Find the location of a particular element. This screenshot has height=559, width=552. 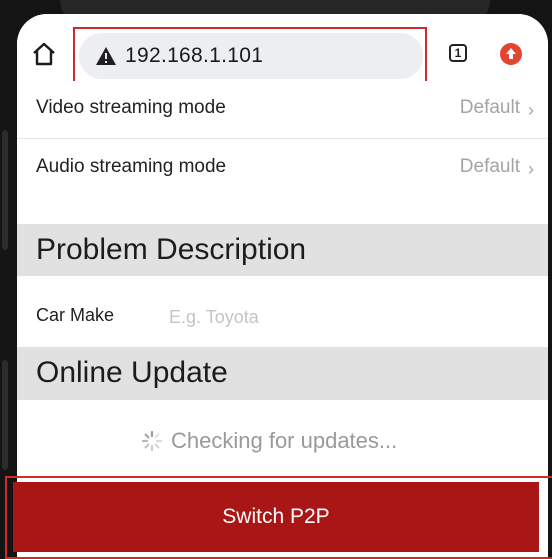

tabs-count-icon: 1 is located at coordinates (458, 53).